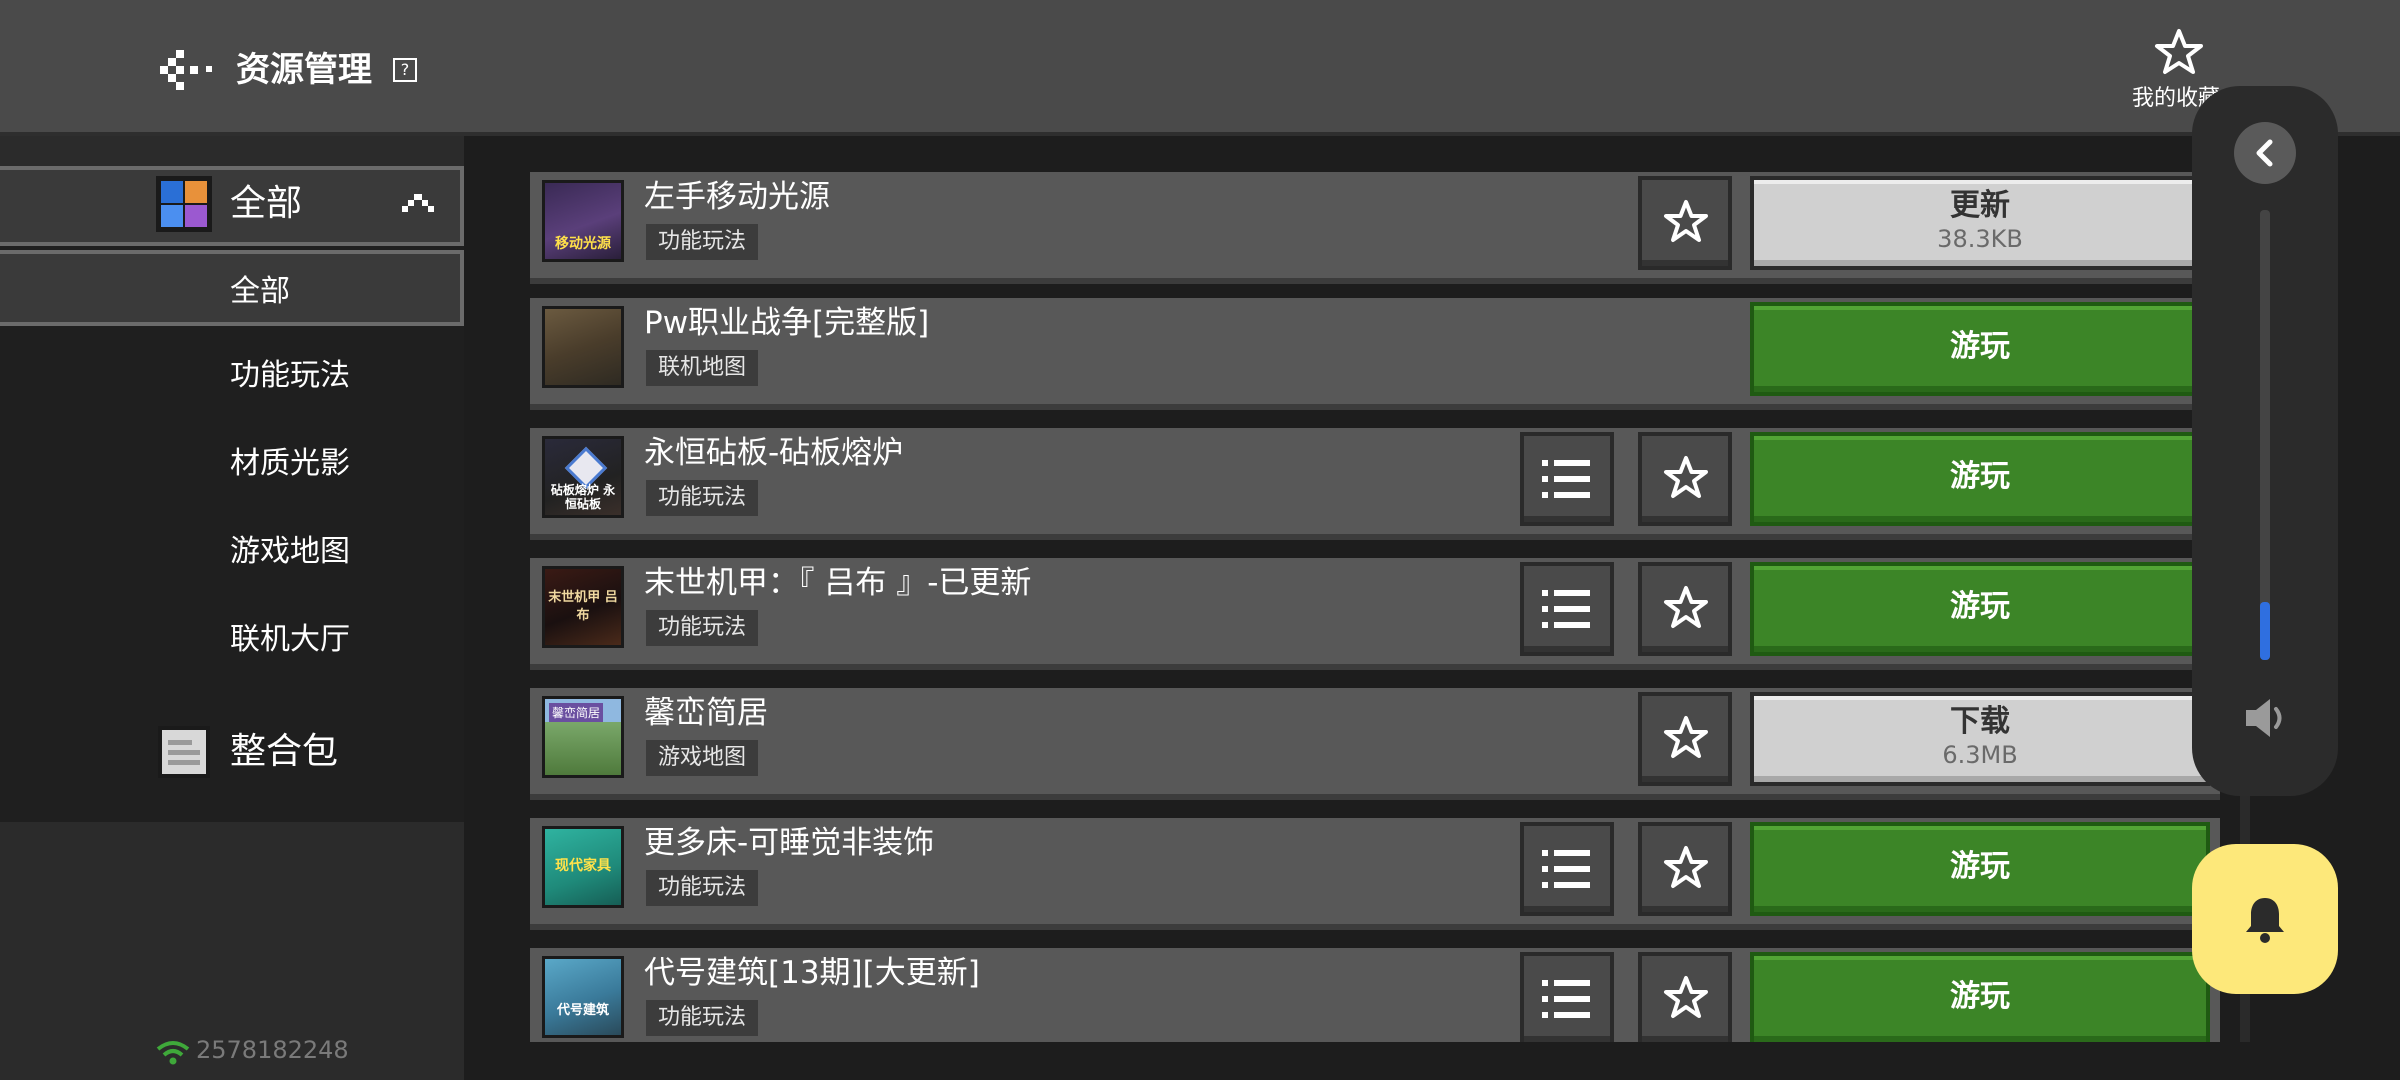 The height and width of the screenshot is (1080, 2400). I want to click on list-item: 馨峦简居 馨峦简居 游戏地图 下载 6.3MB, so click(1375, 744).